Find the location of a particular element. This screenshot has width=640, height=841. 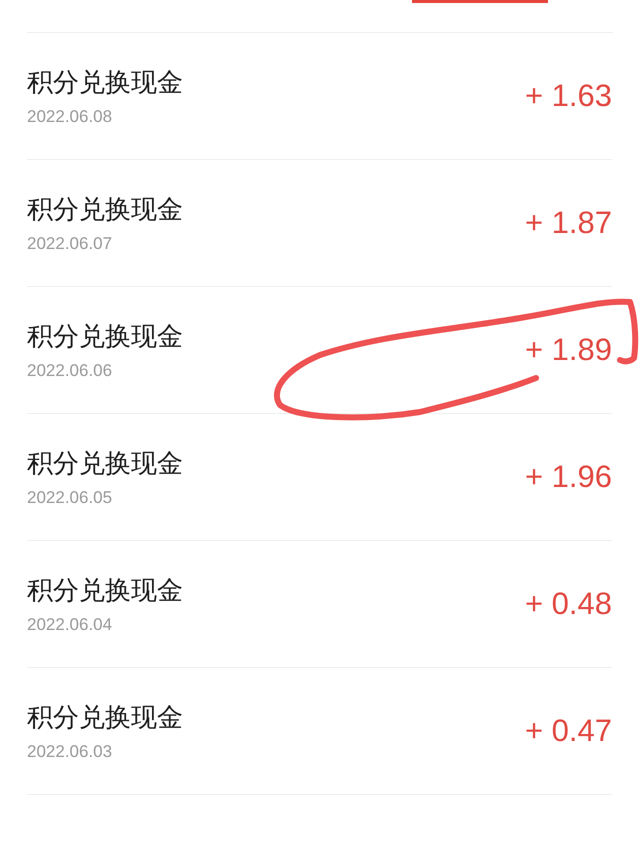

record-date: 2022.06.04 is located at coordinates (70, 625).